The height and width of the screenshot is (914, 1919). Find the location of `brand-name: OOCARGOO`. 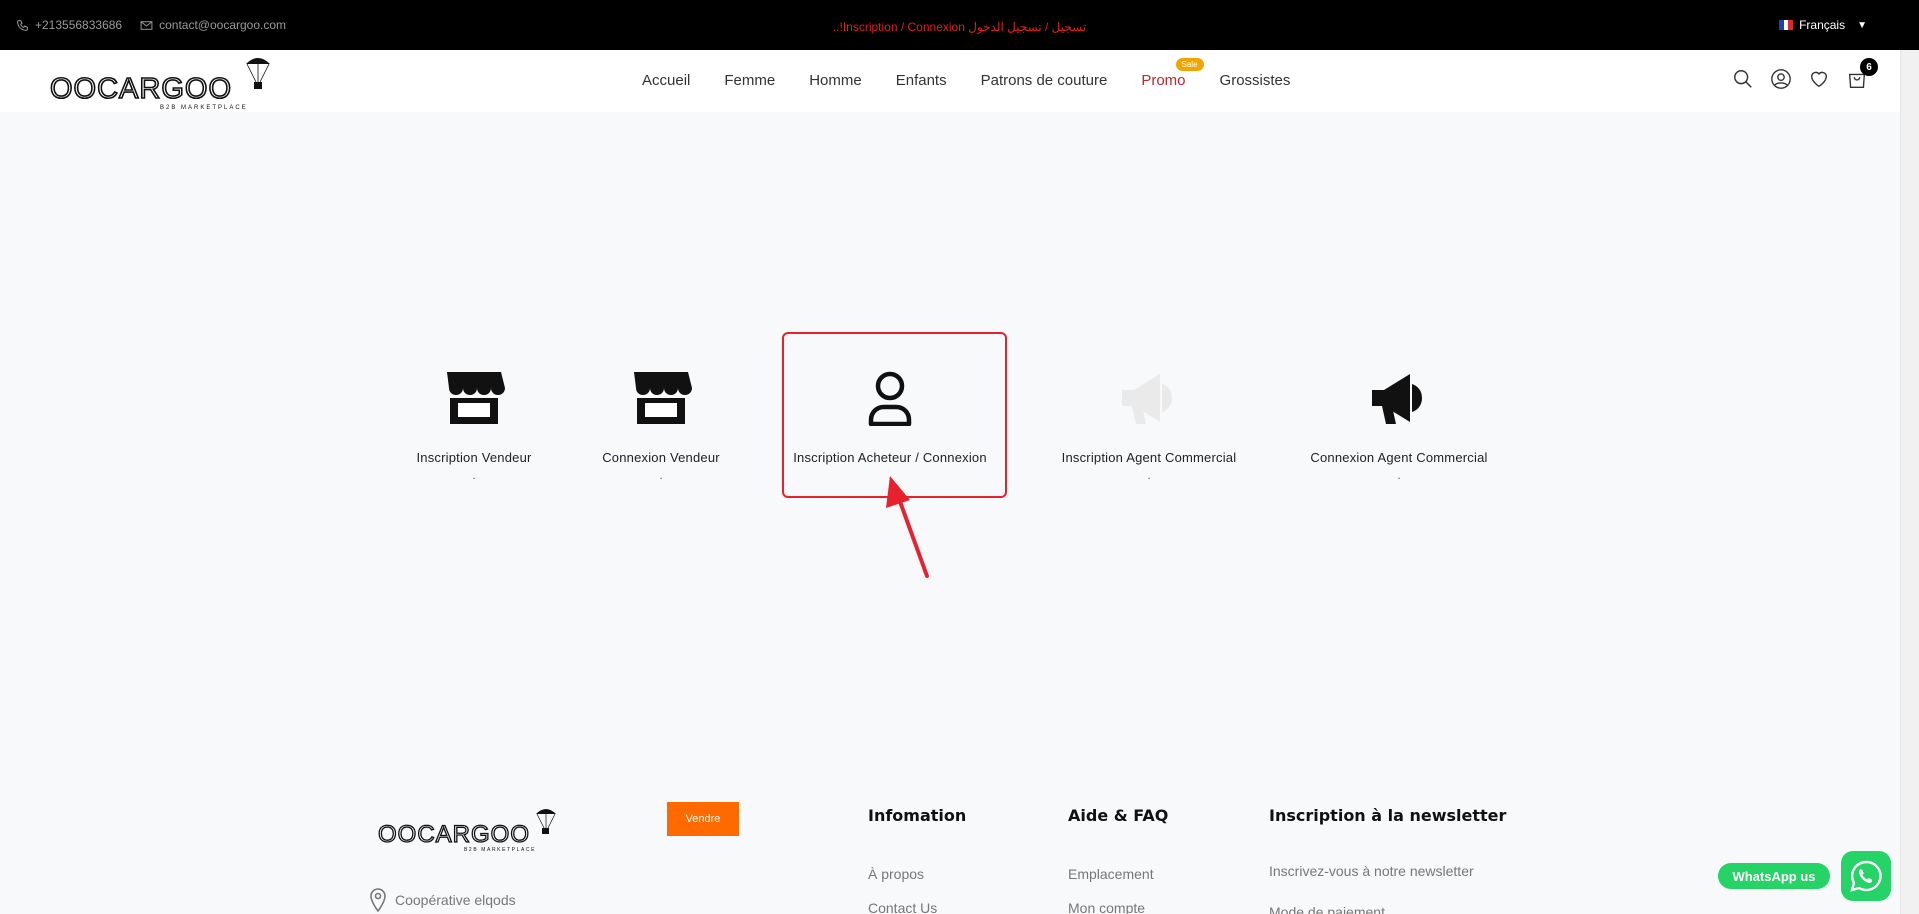

brand-name: OOCARGOO is located at coordinates (141, 89).